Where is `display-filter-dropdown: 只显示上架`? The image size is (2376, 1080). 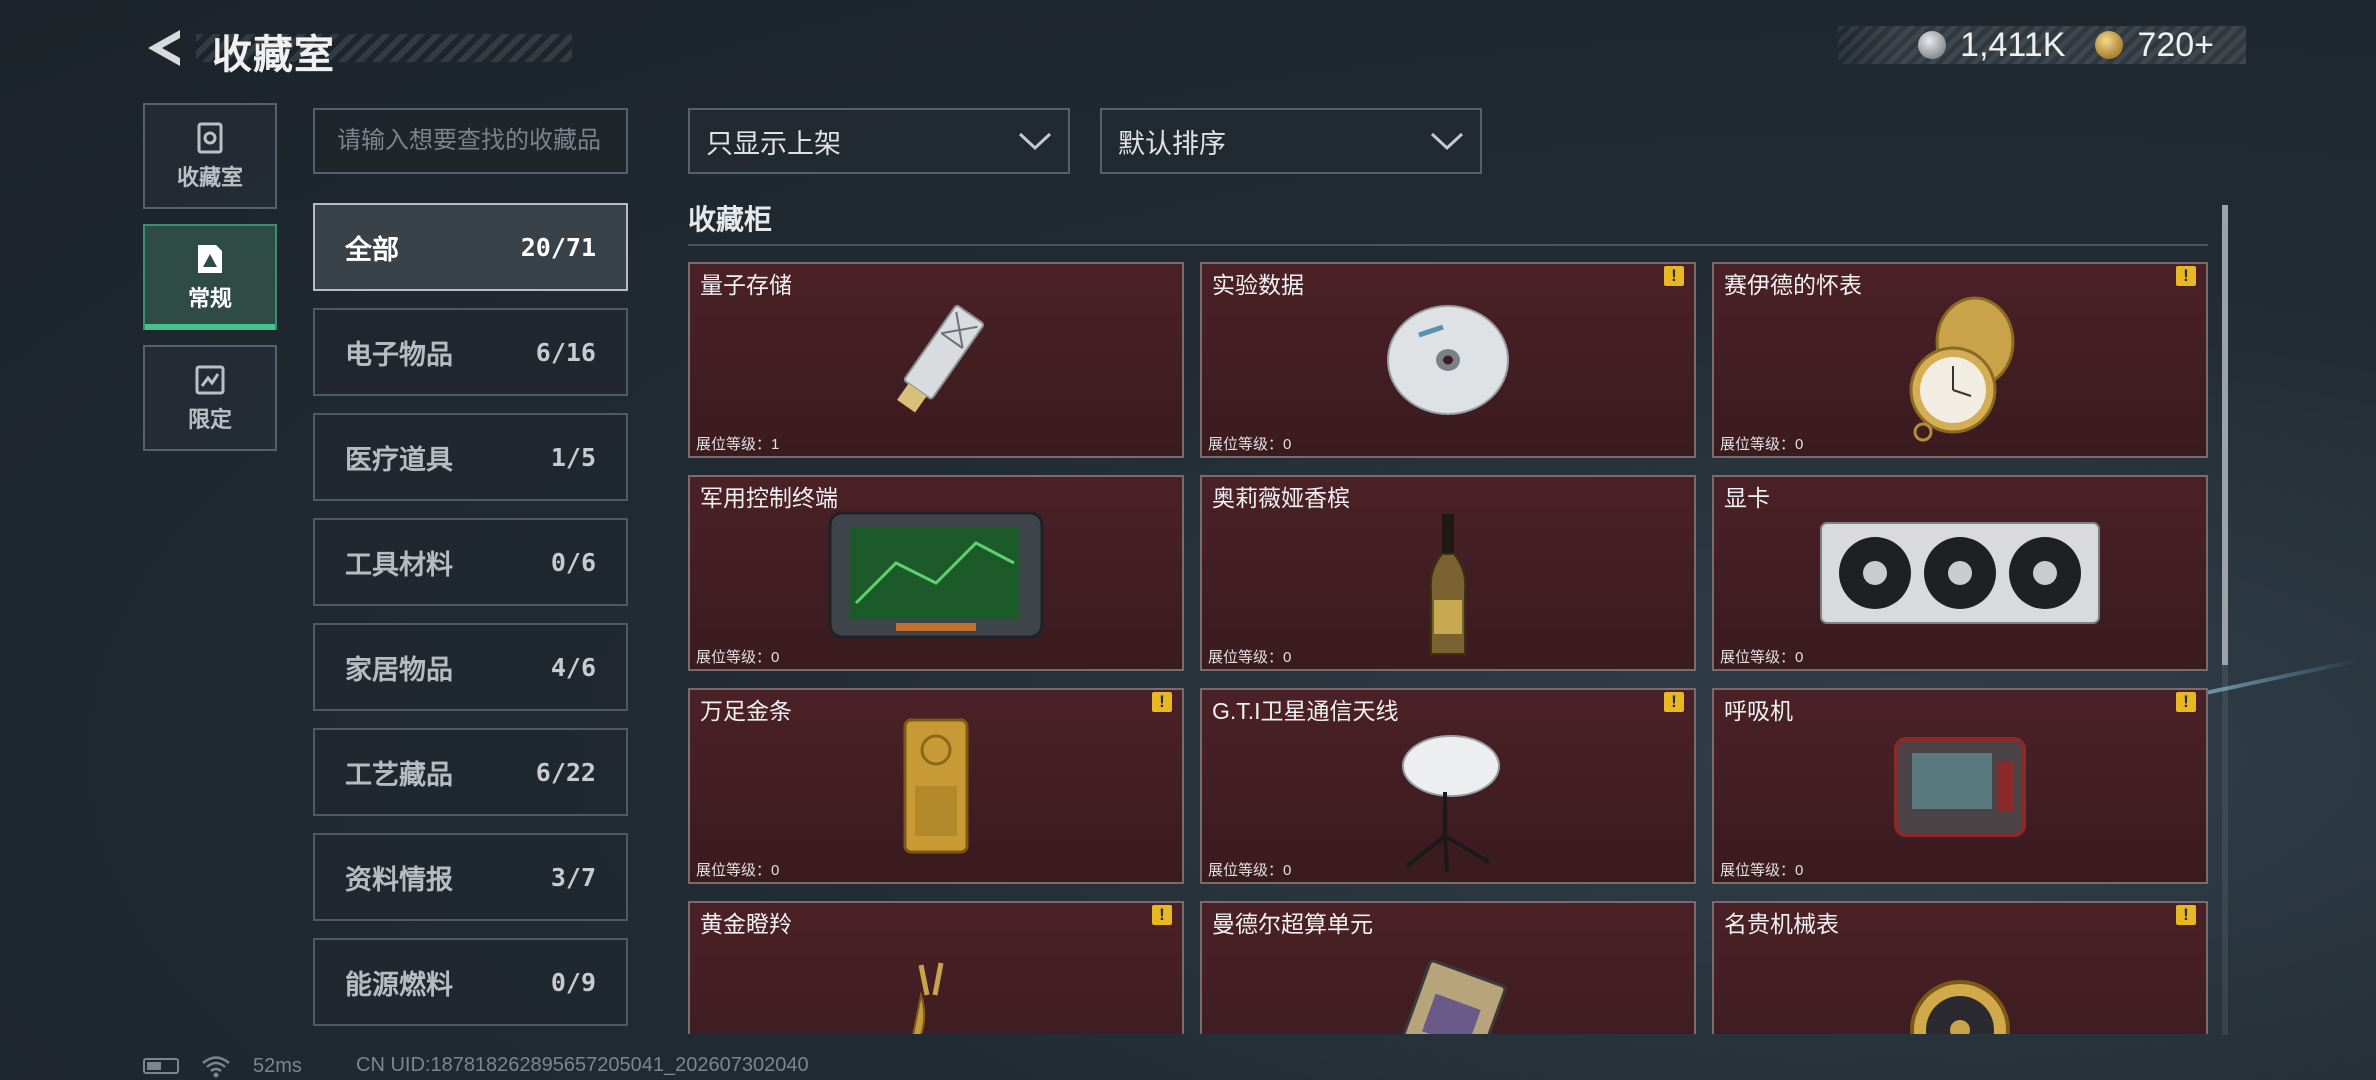 display-filter-dropdown: 只显示上架 is located at coordinates (879, 141).